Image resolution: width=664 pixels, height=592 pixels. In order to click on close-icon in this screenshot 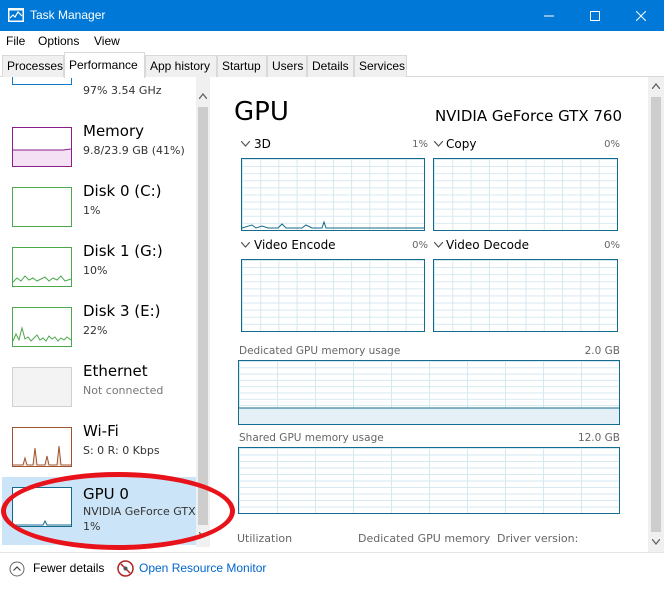, I will do `click(641, 15)`.